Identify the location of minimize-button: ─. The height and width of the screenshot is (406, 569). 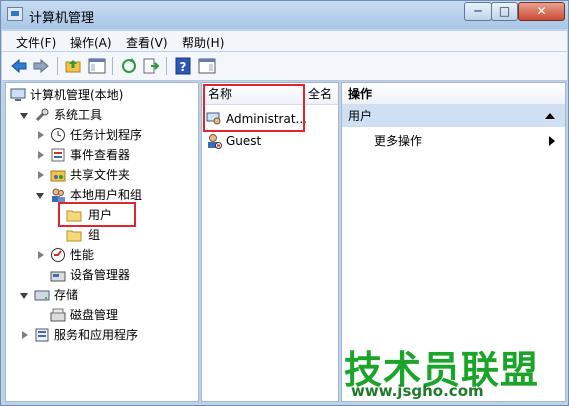
(478, 11).